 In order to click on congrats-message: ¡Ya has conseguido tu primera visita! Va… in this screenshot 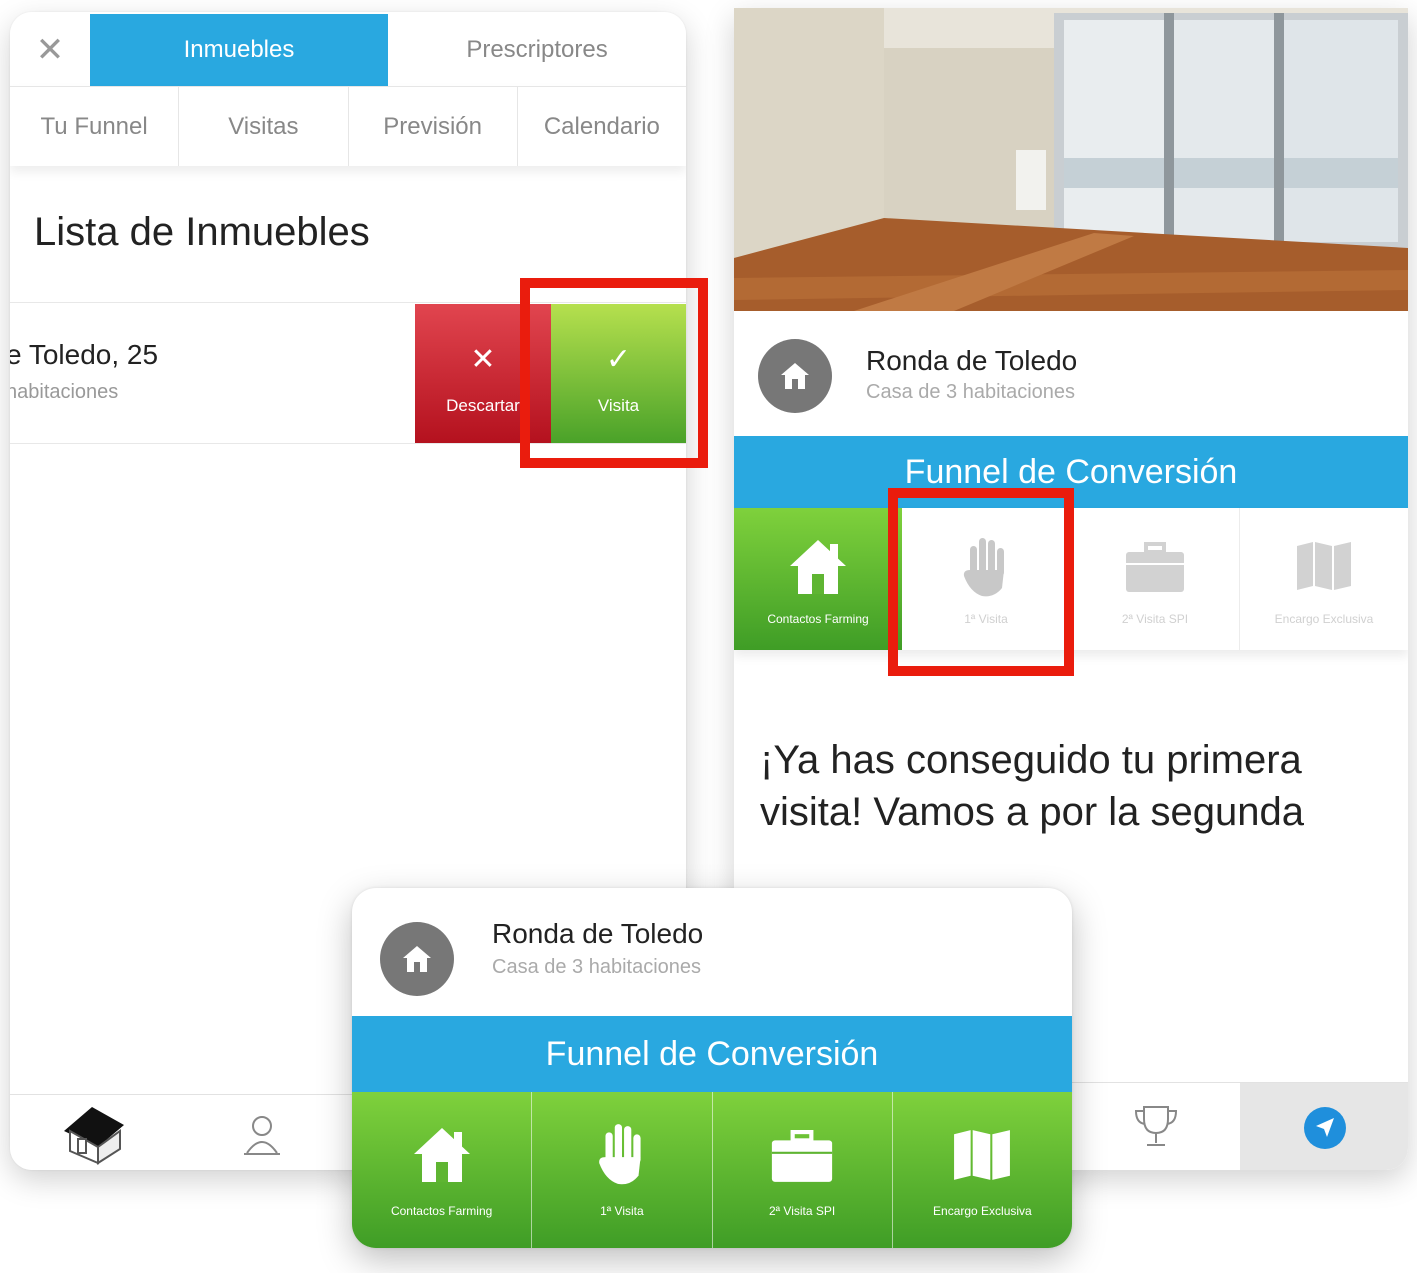, I will do `click(1032, 786)`.